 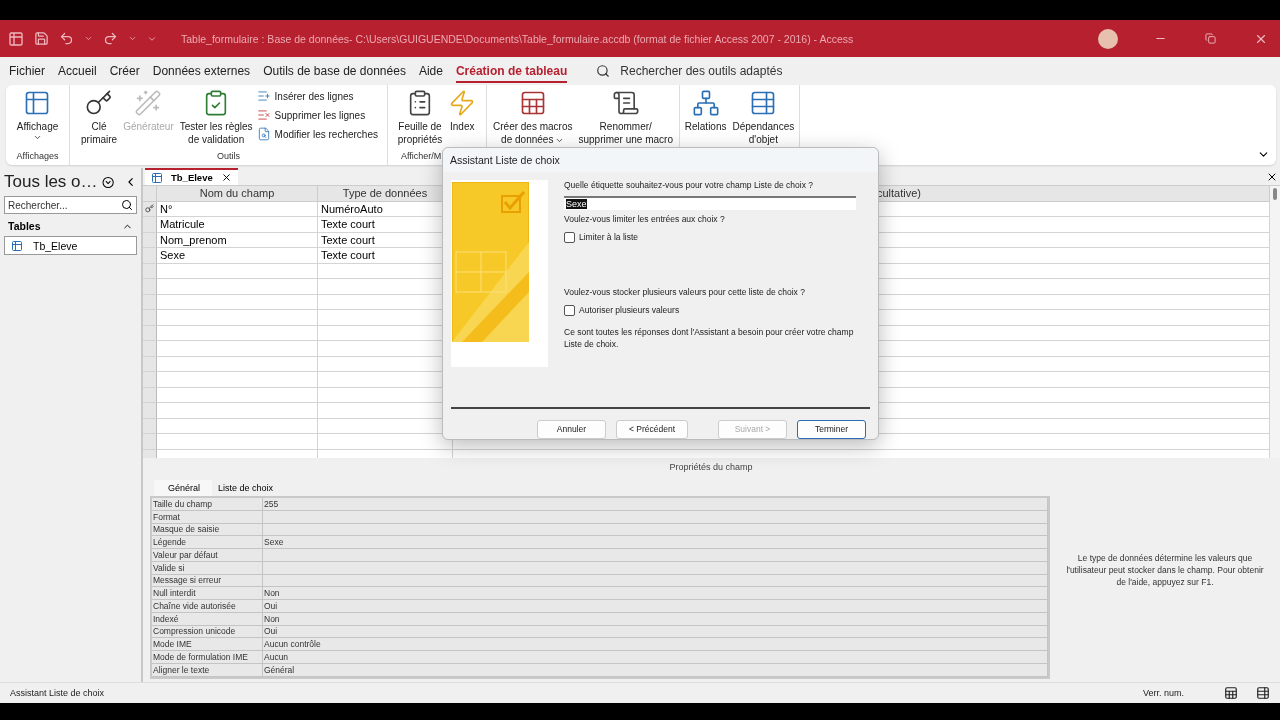 I want to click on ribbon-button: Clé primaire, so click(x=99, y=119).